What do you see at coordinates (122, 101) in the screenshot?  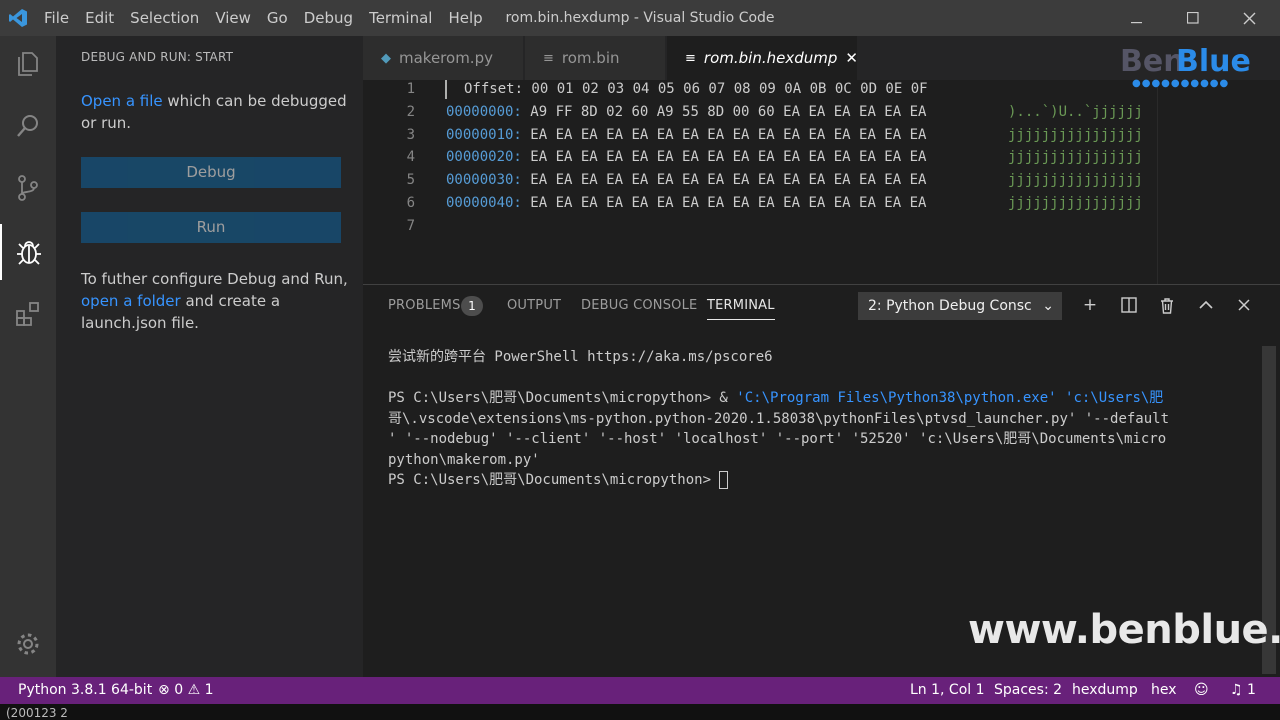 I see `open-file-link: Open a file` at bounding box center [122, 101].